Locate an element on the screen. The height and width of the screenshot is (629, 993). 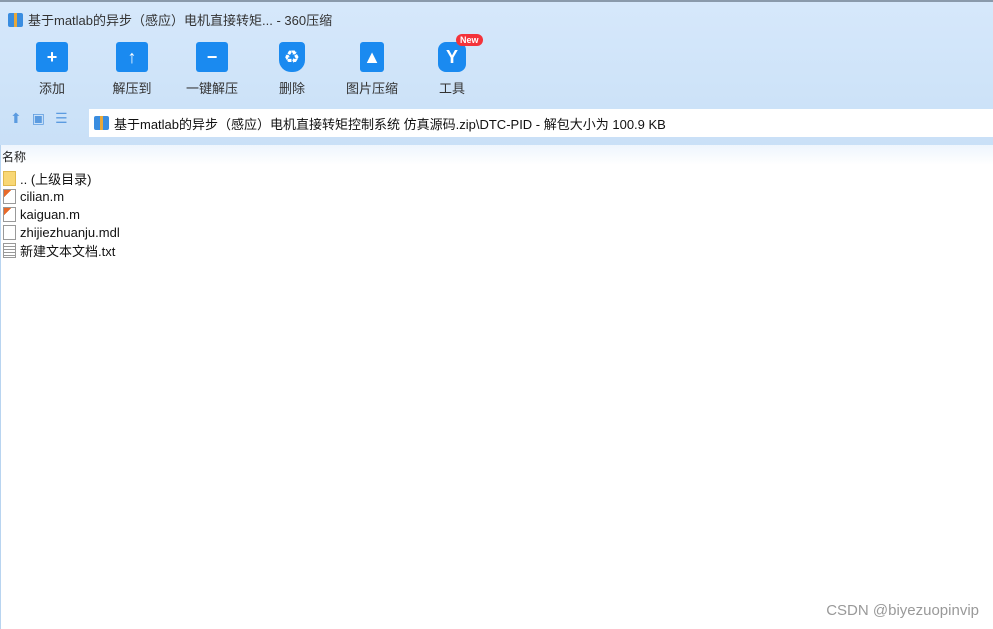
file-name: cilian.m is located at coordinates (42, 196).